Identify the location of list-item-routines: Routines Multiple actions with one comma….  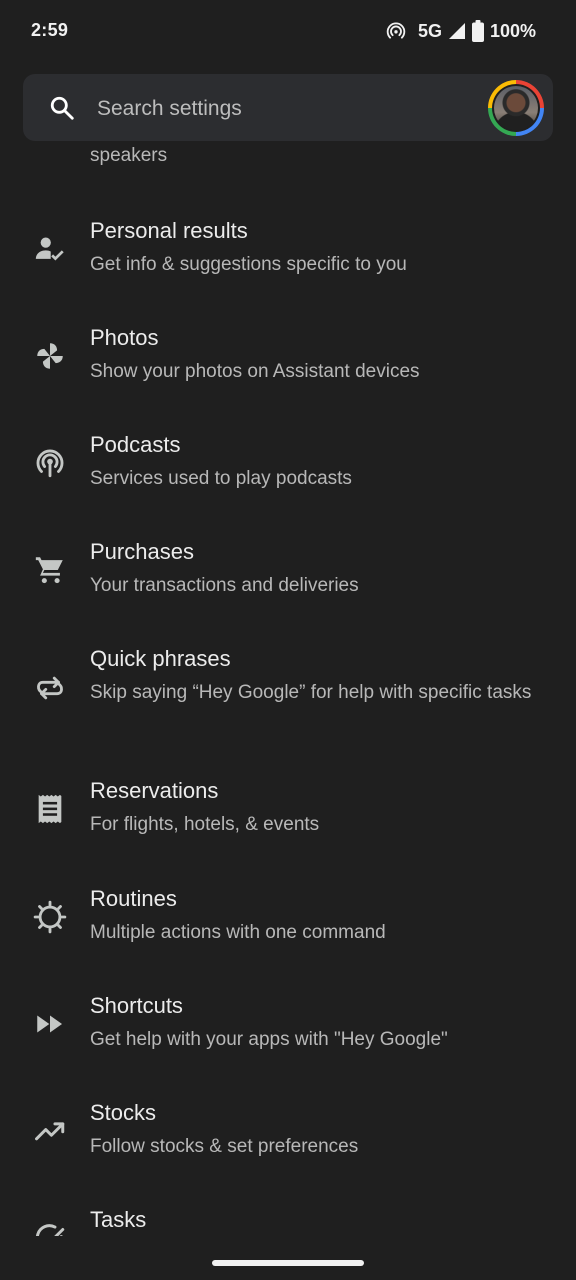
(288, 916).